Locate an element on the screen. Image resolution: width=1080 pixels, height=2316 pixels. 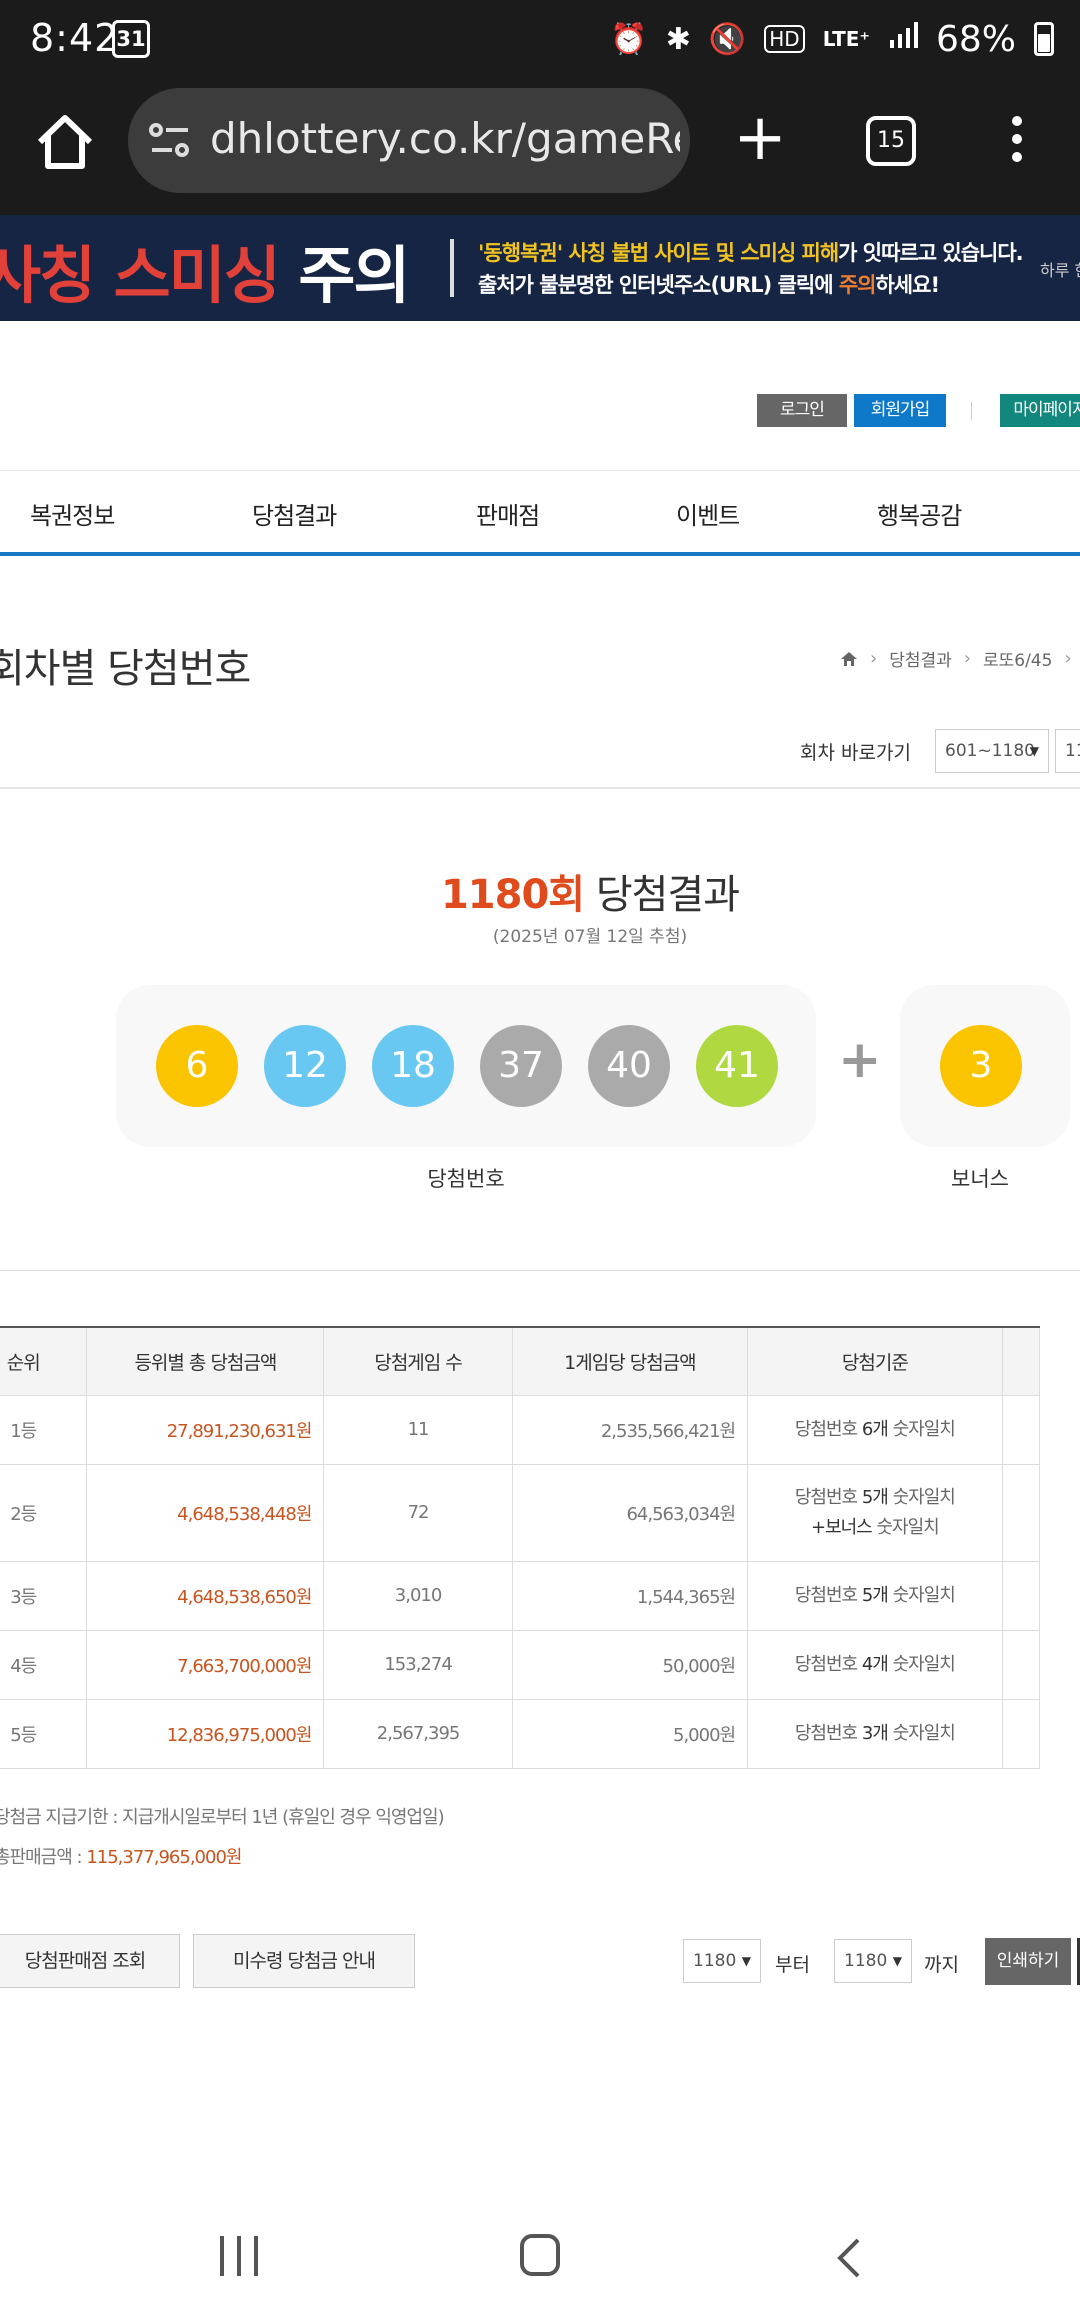
cell-criteria: 당첨번호 4개 숫자일치 is located at coordinates (875, 1664).